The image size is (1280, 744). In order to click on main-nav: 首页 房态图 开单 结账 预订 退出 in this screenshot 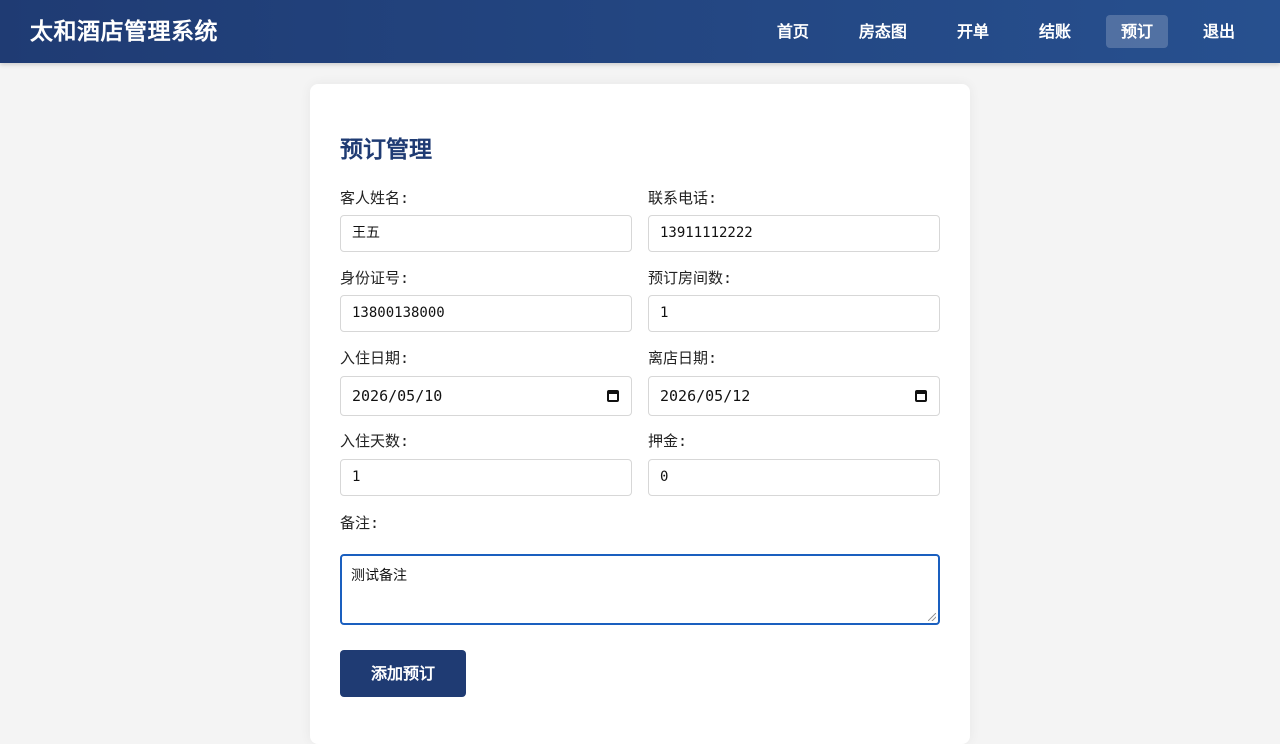, I will do `click(1006, 31)`.